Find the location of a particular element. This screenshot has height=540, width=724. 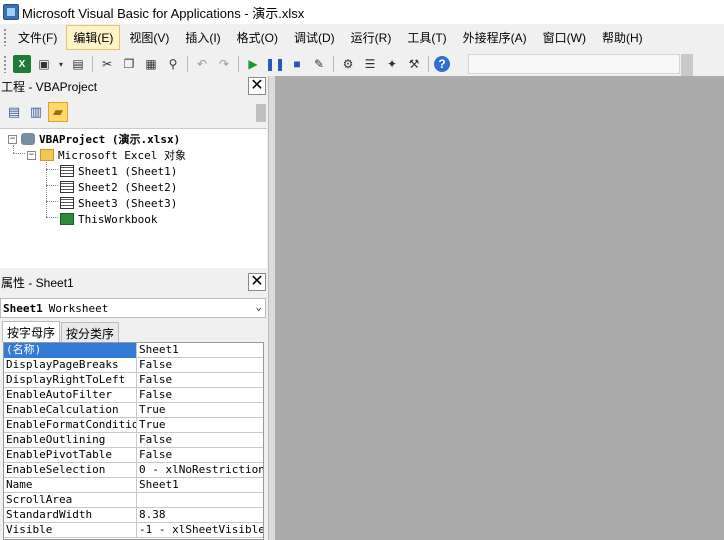

property-row: DisplayRightToLeft False is located at coordinates (133, 380).